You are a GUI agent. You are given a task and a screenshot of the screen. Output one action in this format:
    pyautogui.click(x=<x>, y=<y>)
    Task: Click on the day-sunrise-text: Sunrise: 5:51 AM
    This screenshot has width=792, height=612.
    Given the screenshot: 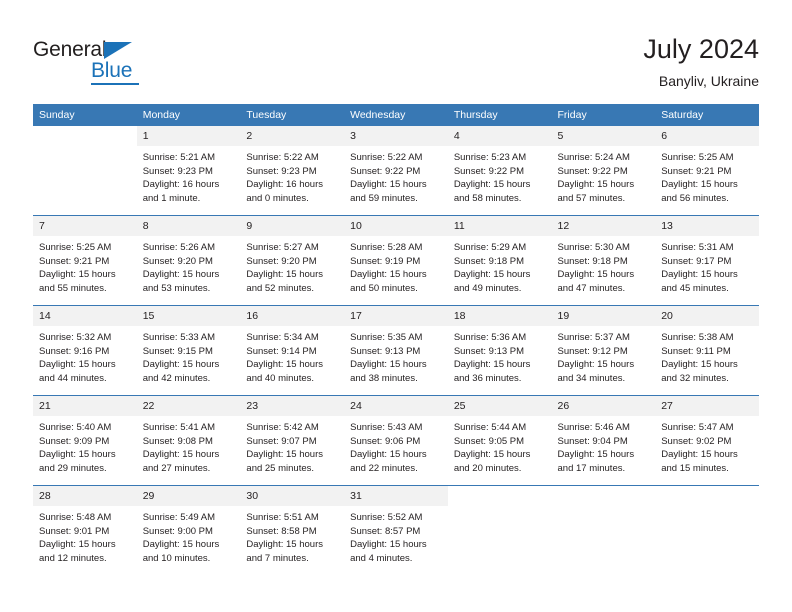 What is the action you would take?
    pyautogui.click(x=282, y=517)
    